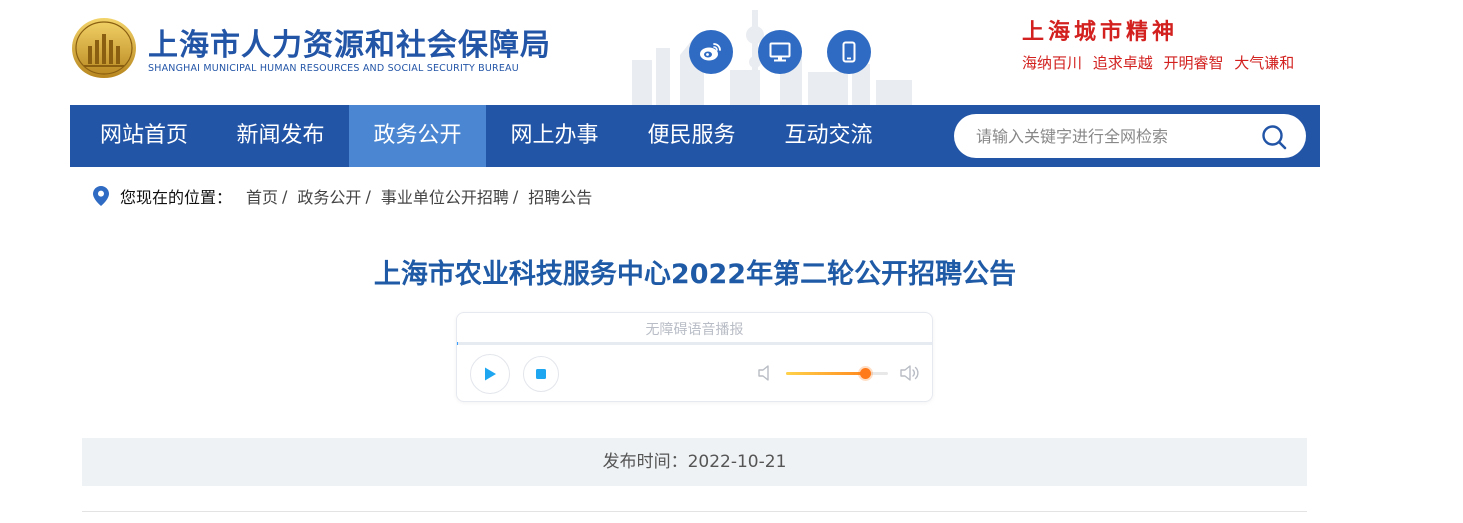  I want to click on breadcrumb-item-recruitment: 事业单位公开招聘, so click(445, 196).